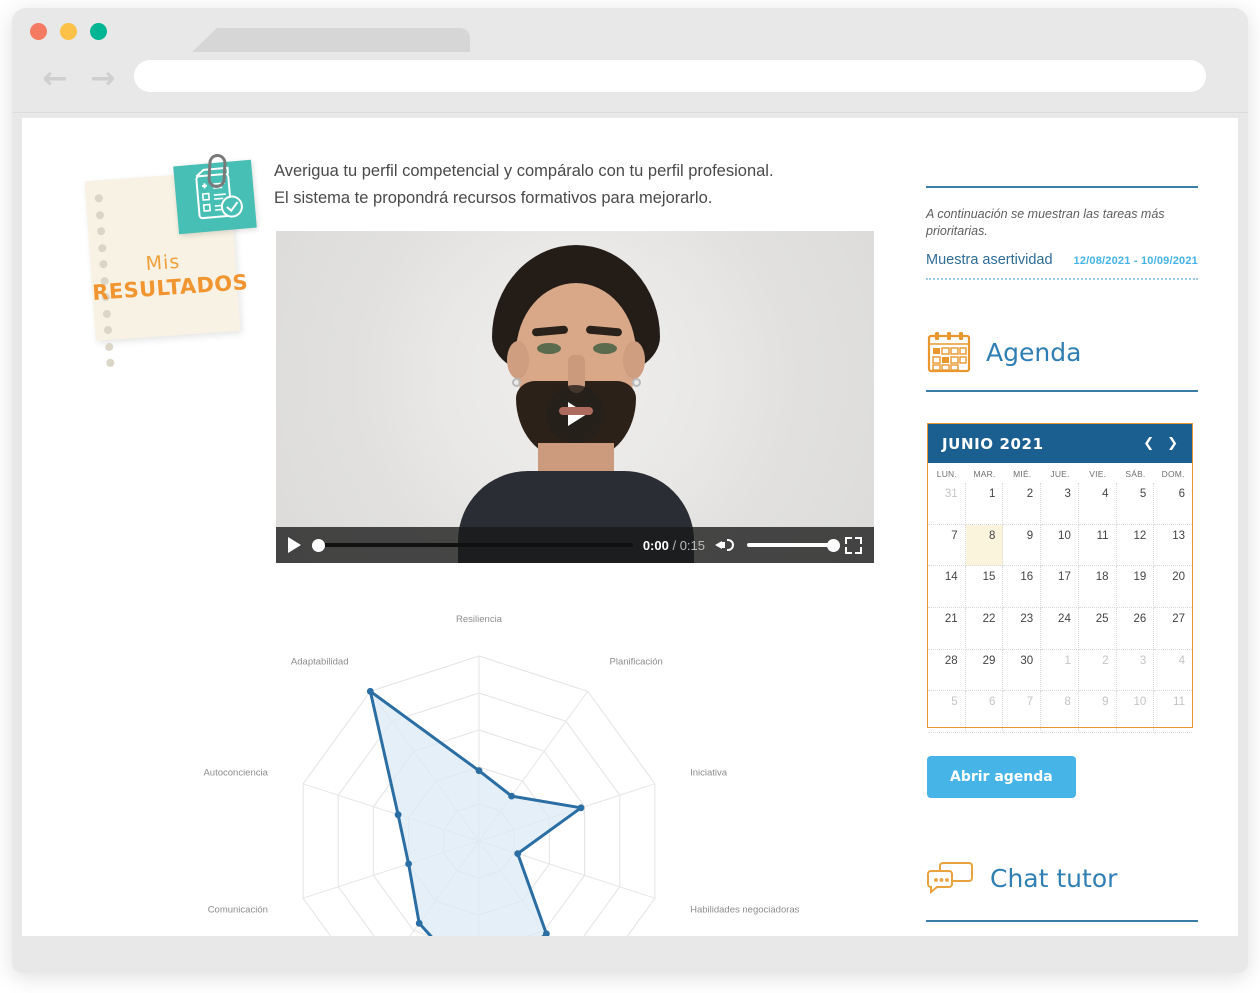  I want to click on calendar-day-cell: 19, so click(1135, 587).